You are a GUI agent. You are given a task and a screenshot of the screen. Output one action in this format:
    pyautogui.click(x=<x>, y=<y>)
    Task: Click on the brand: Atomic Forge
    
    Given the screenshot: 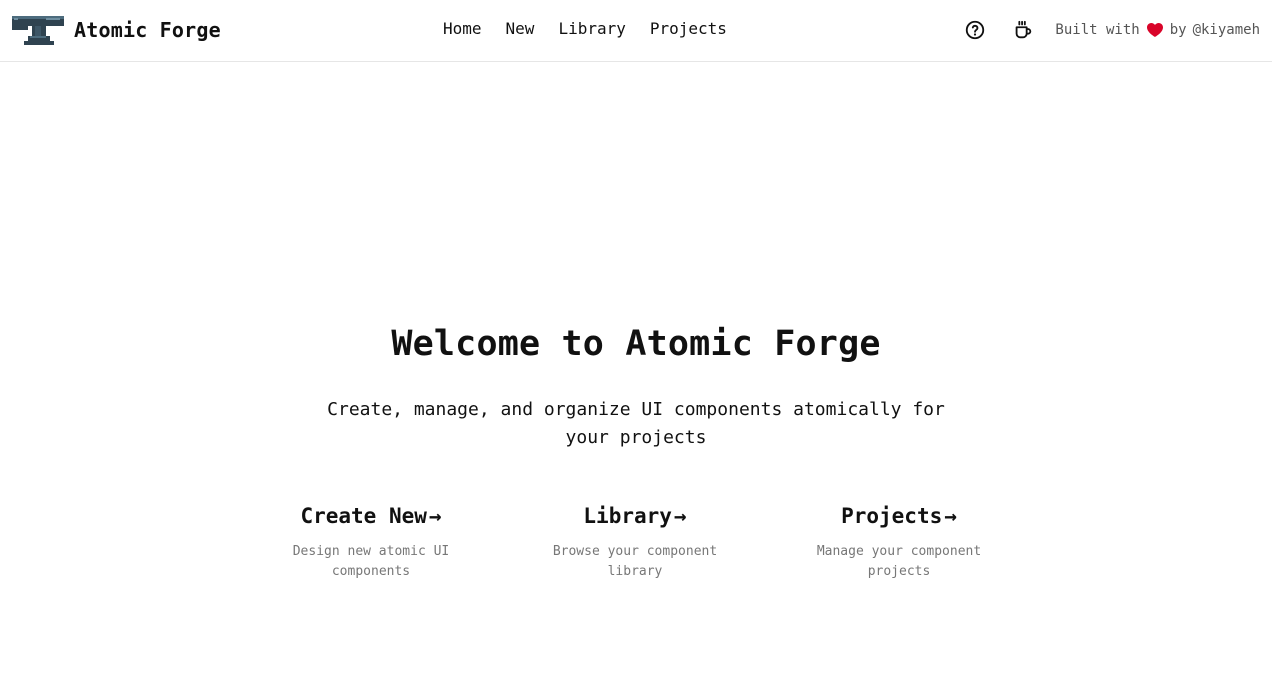 What is the action you would take?
    pyautogui.click(x=116, y=30)
    